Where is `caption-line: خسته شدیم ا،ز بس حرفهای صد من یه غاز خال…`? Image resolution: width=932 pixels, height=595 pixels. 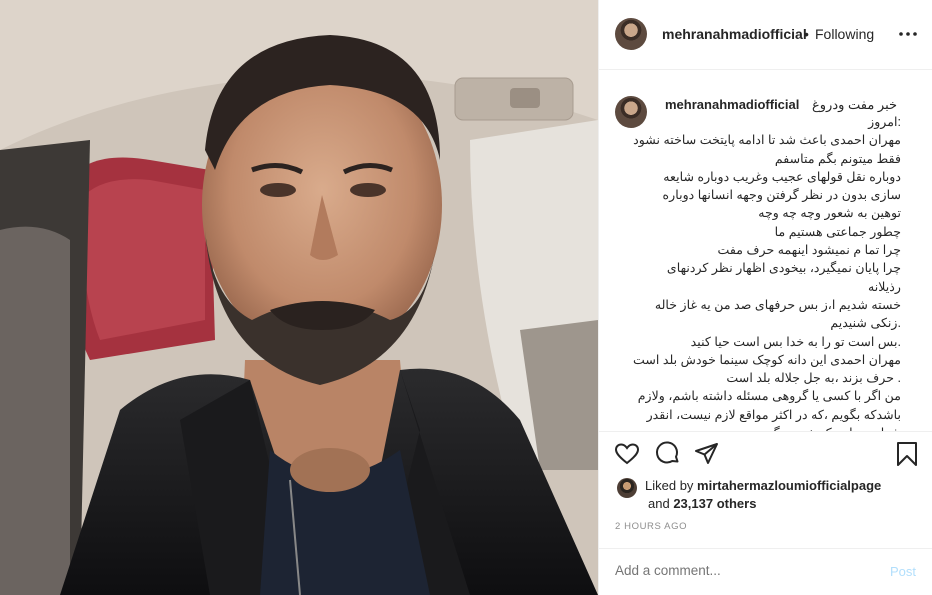 caption-line: خسته شدیم ا،ز بس حرفهای صد من یه غاز خال… is located at coordinates (777, 304).